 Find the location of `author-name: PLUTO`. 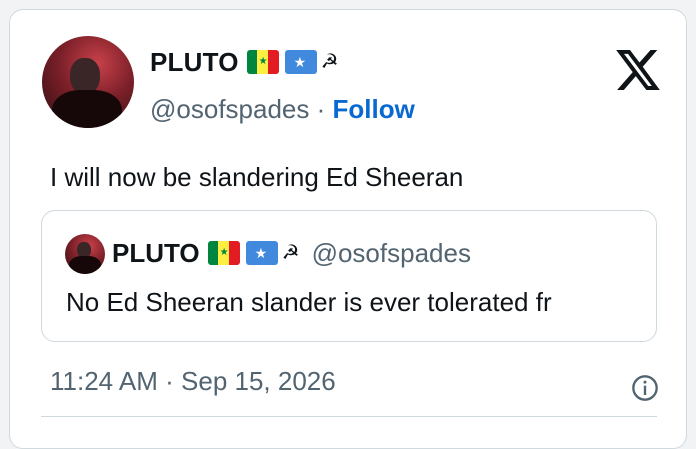

author-name: PLUTO is located at coordinates (194, 62).